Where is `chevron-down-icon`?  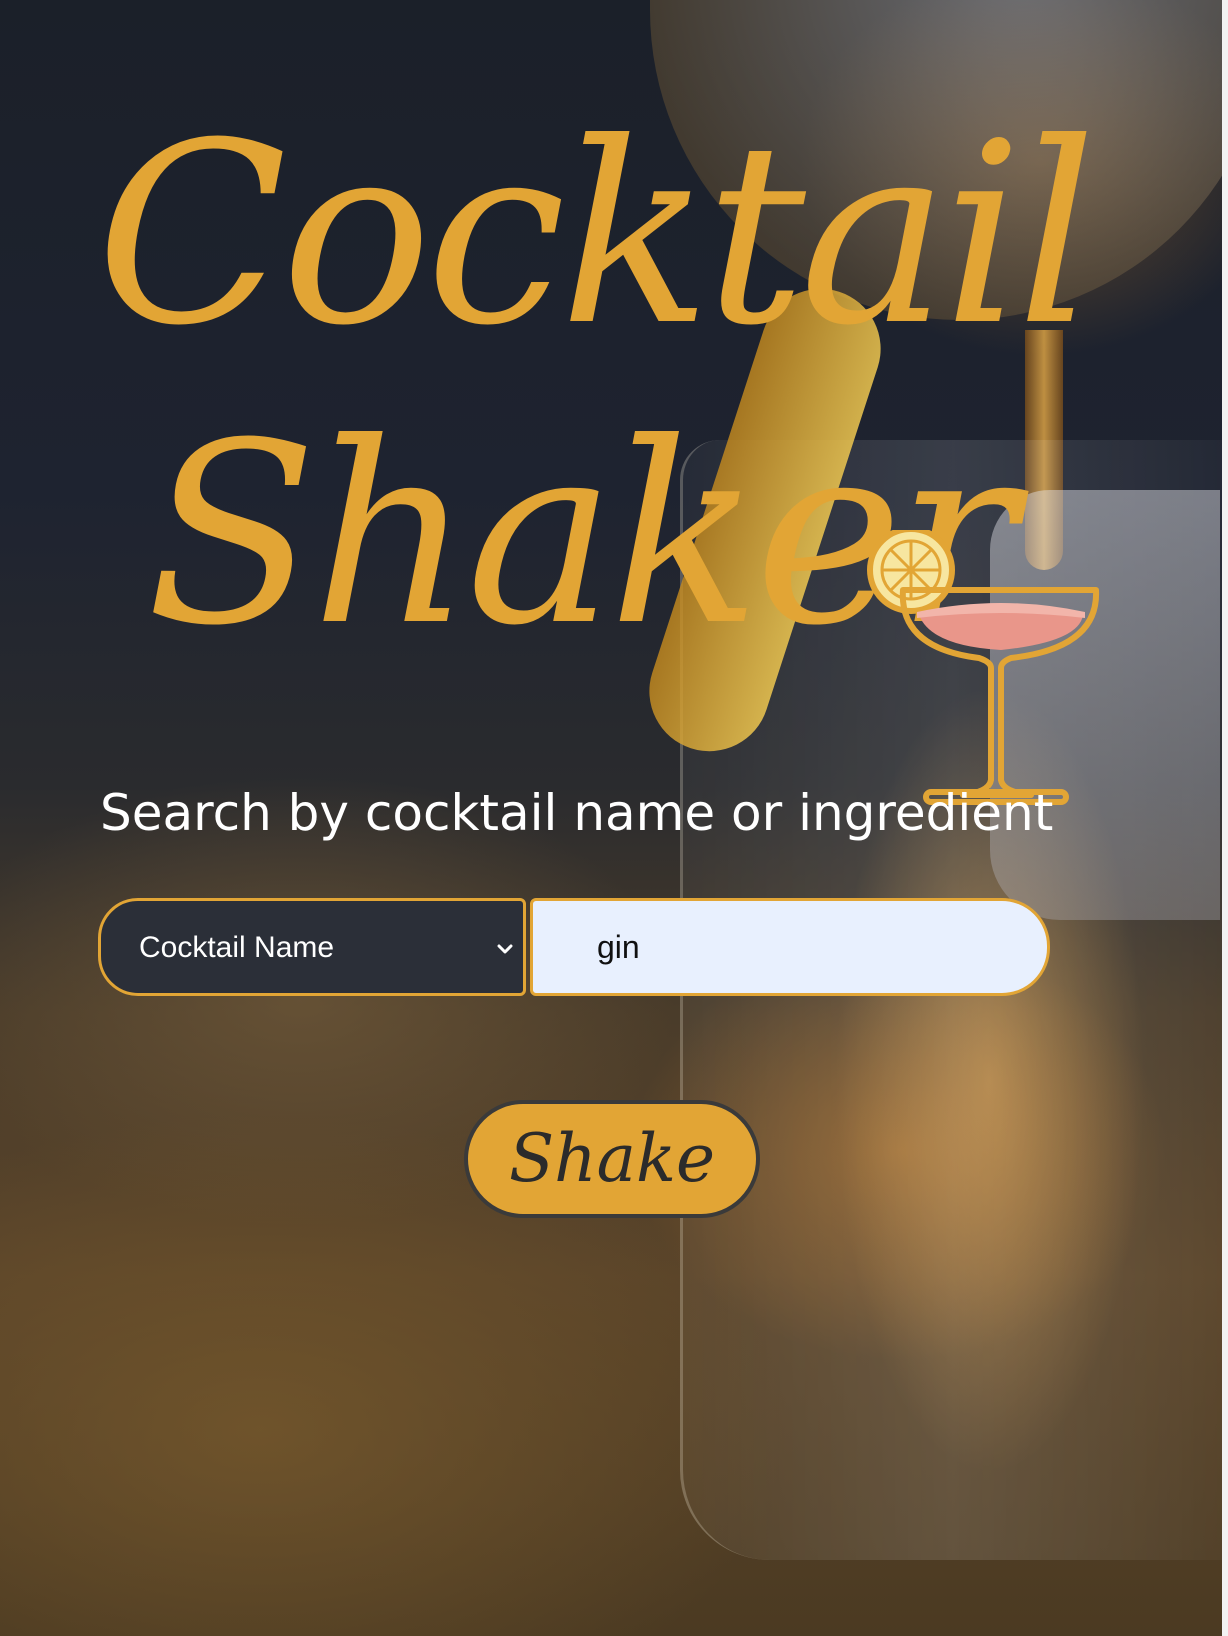 chevron-down-icon is located at coordinates (505, 949).